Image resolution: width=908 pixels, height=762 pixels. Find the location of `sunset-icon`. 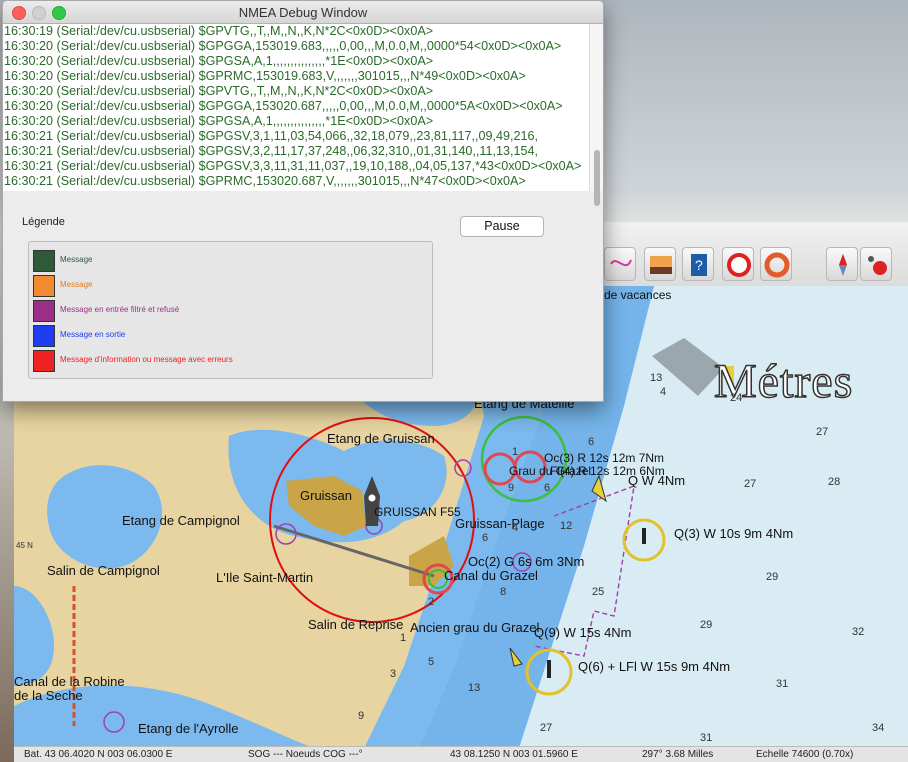

sunset-icon is located at coordinates (661, 265).